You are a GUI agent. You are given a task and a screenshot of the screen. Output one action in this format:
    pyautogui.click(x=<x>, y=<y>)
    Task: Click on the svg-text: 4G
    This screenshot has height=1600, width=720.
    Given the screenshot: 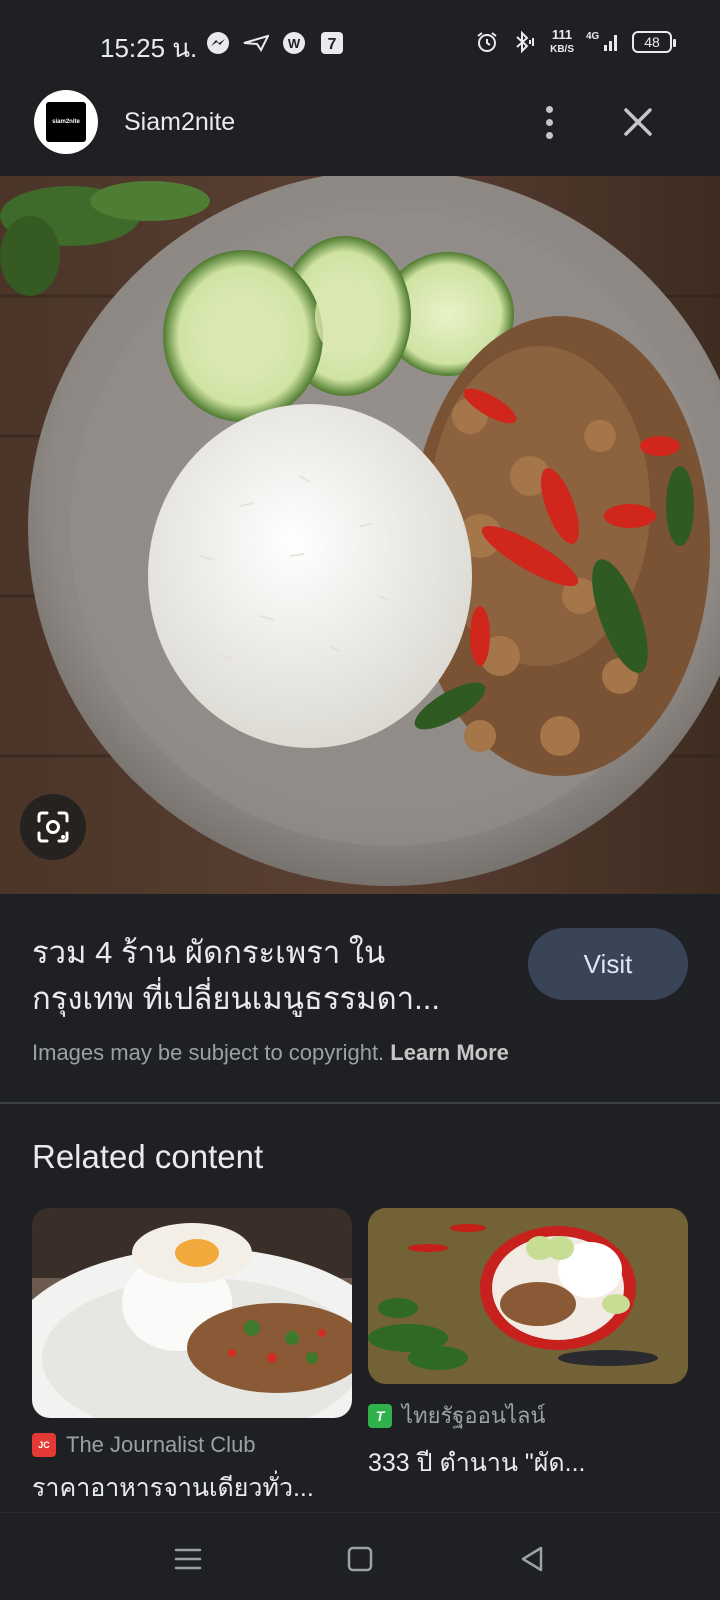 What is the action you would take?
    pyautogui.click(x=593, y=36)
    